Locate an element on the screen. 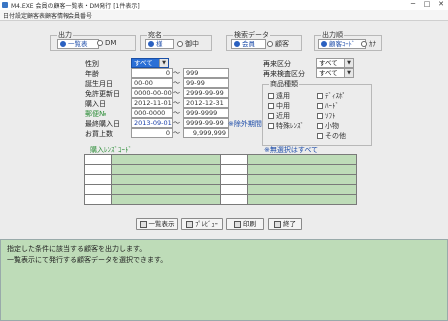  age-from-input: 0 is located at coordinates (152, 73).